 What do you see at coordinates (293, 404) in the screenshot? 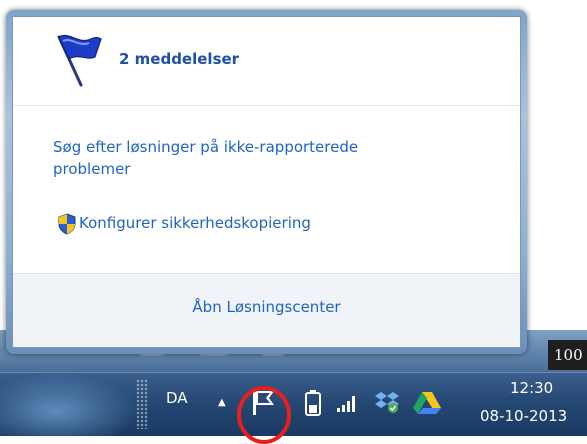
I see `taskbar: DA ▲ 12:30 08-10-2013` at bounding box center [293, 404].